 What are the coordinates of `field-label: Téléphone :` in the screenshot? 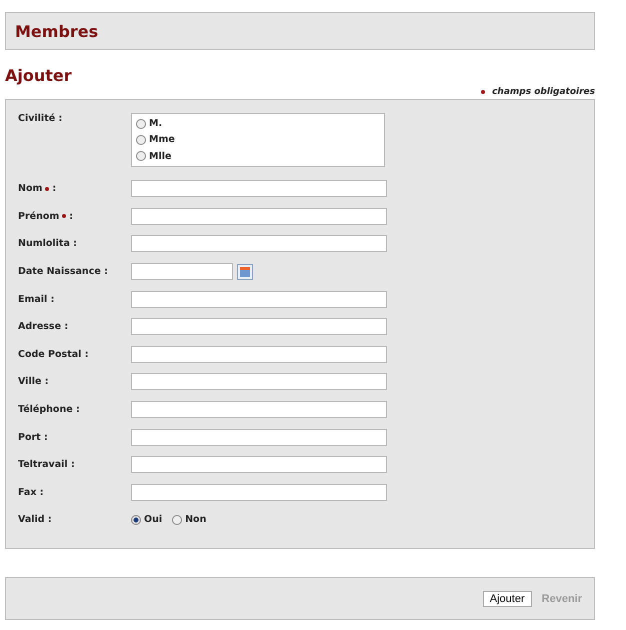 It's located at (49, 410).